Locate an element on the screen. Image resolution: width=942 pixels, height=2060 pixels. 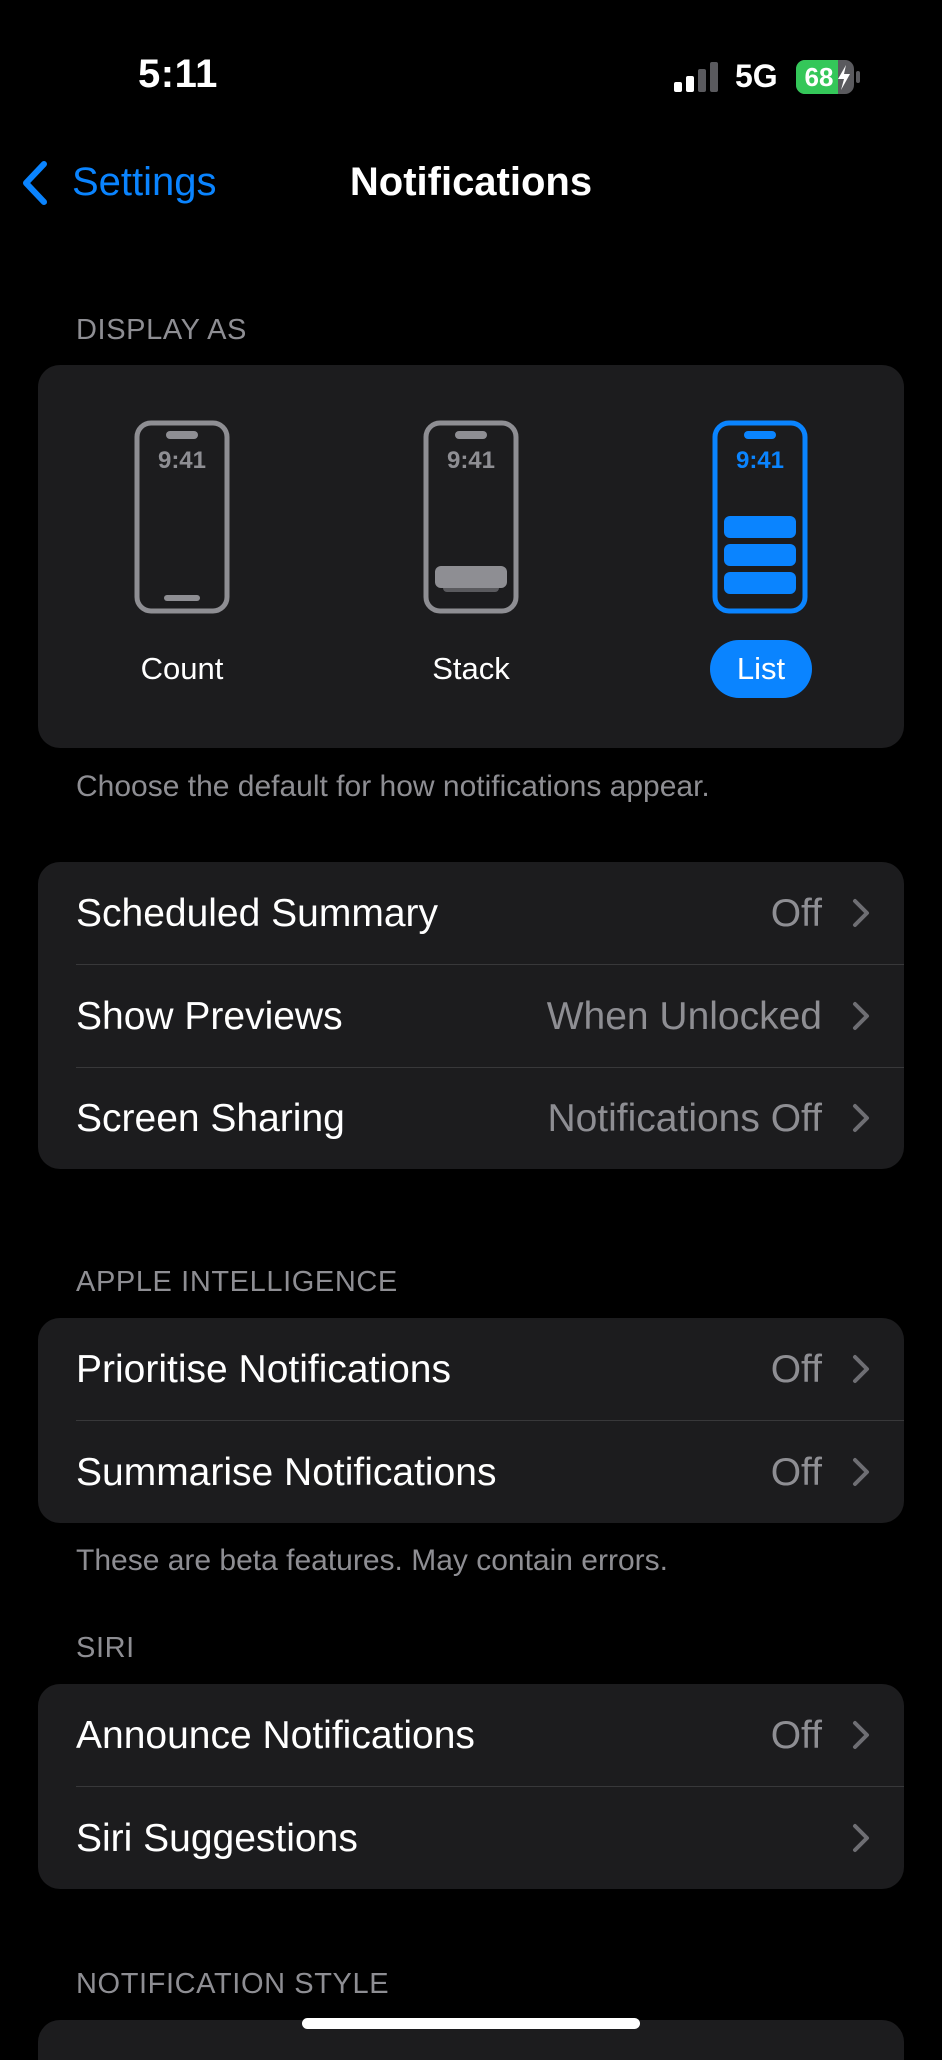
back-button: Settings is located at coordinates (144, 182).